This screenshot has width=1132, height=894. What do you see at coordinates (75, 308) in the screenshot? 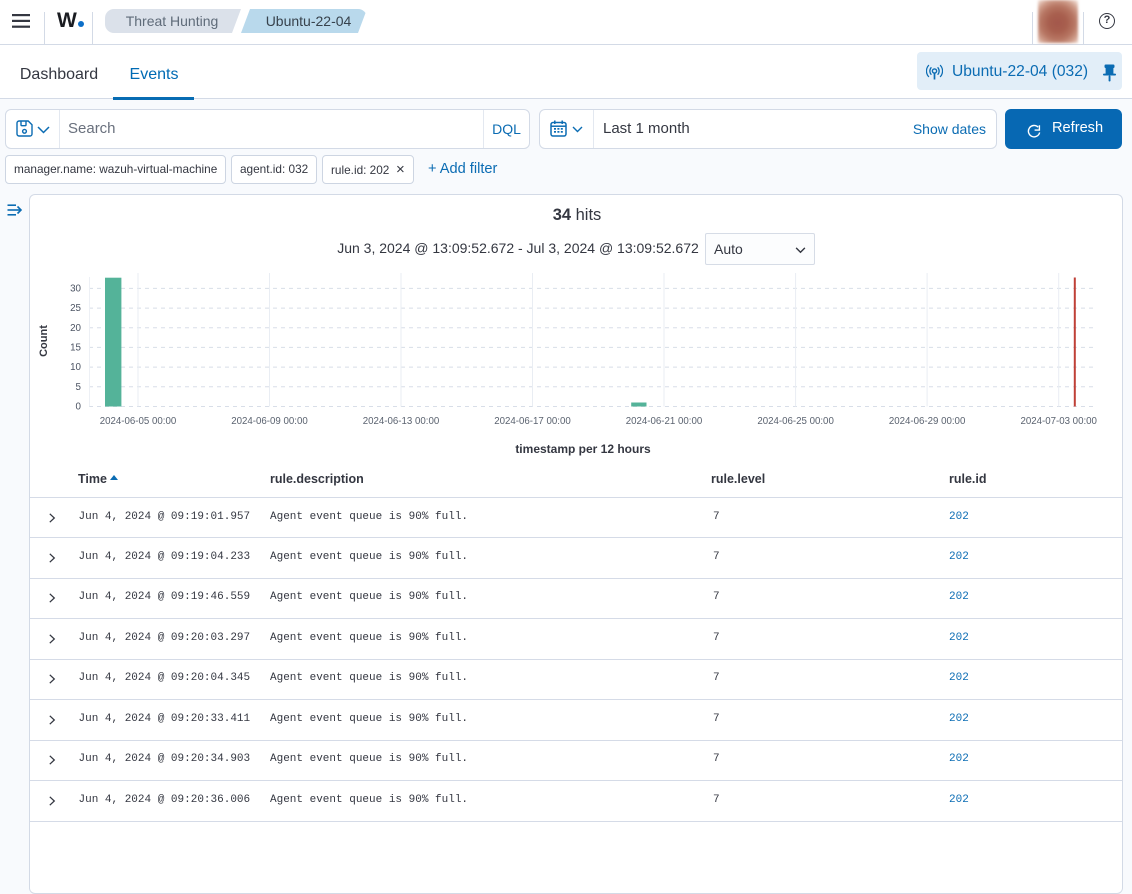
I see `svg-text: 25` at bounding box center [75, 308].